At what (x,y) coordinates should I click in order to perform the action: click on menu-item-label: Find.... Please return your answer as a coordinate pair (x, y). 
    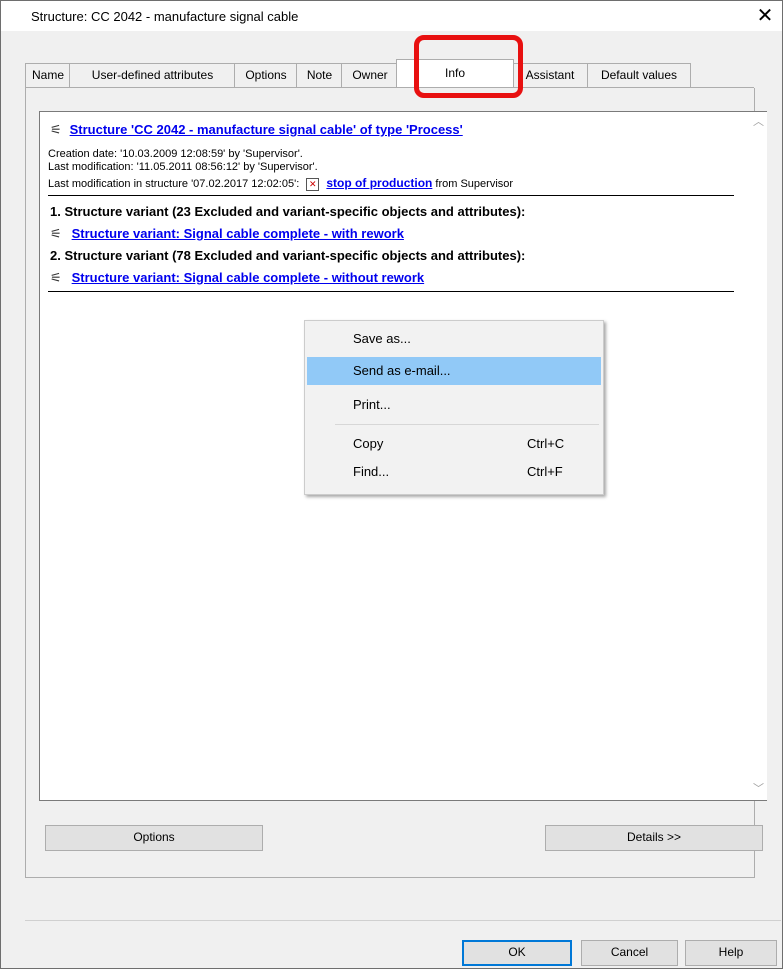
    Looking at the image, I should click on (371, 471).